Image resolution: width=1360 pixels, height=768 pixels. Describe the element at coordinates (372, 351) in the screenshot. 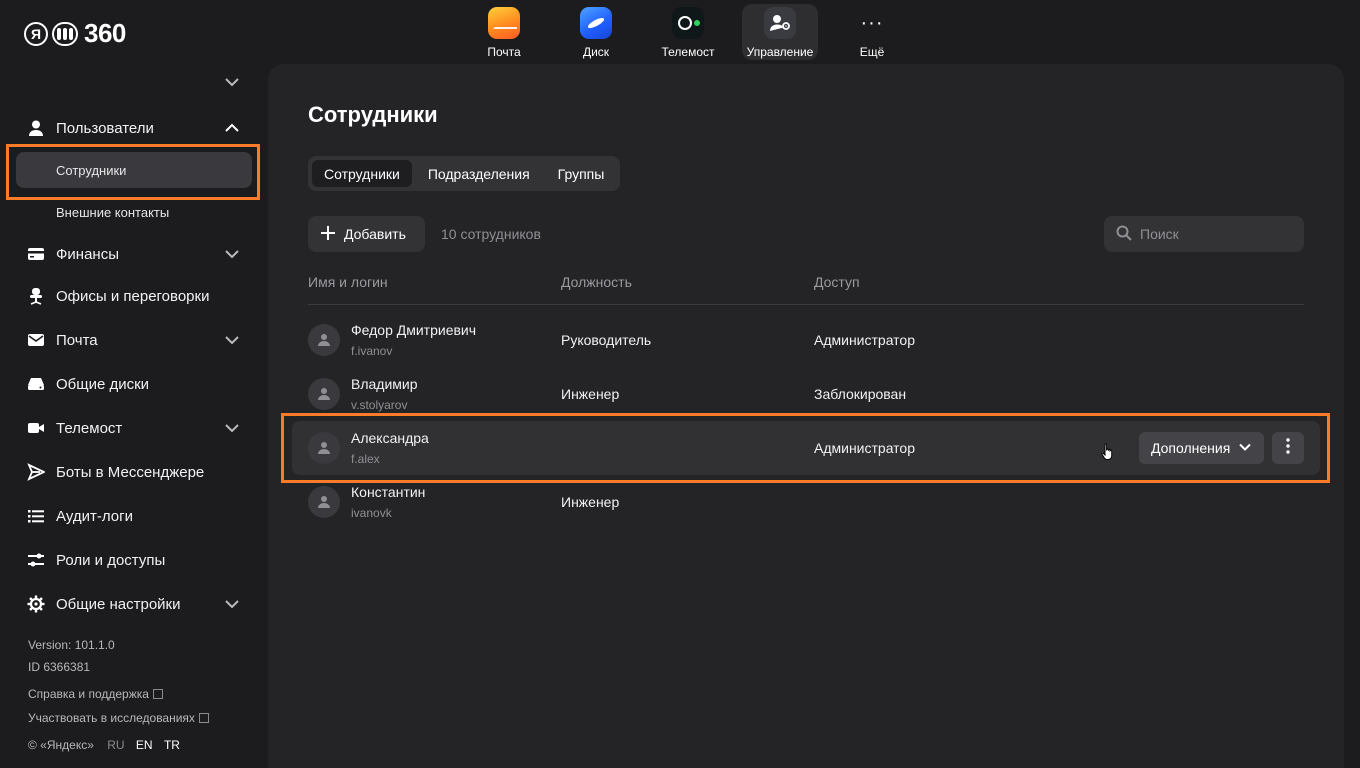

I see `employee-login: f.ivanov` at that location.